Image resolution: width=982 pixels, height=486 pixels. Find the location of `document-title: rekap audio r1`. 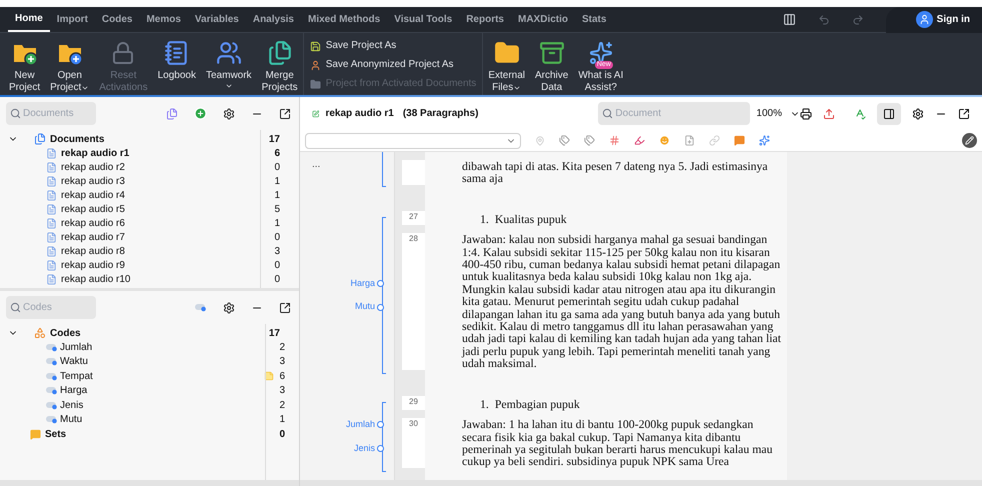

document-title: rekap audio r1 is located at coordinates (359, 114).